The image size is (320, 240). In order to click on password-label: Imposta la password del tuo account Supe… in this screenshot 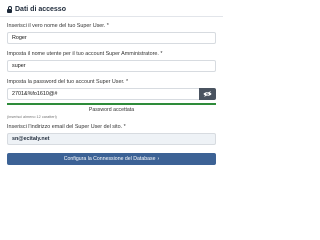, I will do `click(68, 82)`.